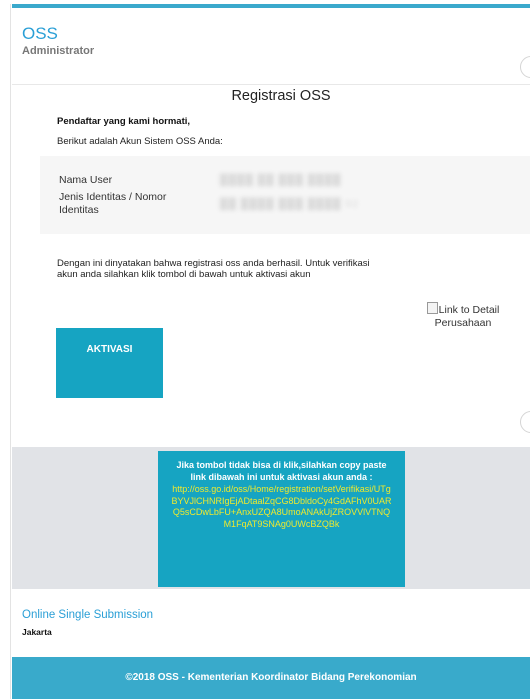 Image resolution: width=530 pixels, height=699 pixels. What do you see at coordinates (88, 615) in the screenshot?
I see `footer-site-name: Online Single Submission` at bounding box center [88, 615].